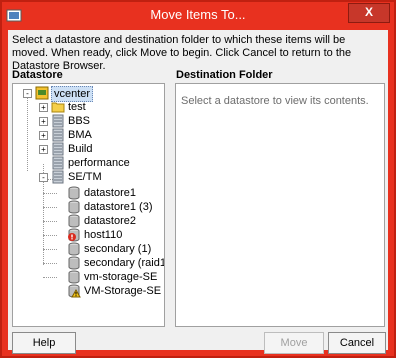 Image resolution: width=396 pixels, height=358 pixels. I want to click on title-bar: Move Items To... X, so click(198, 15).